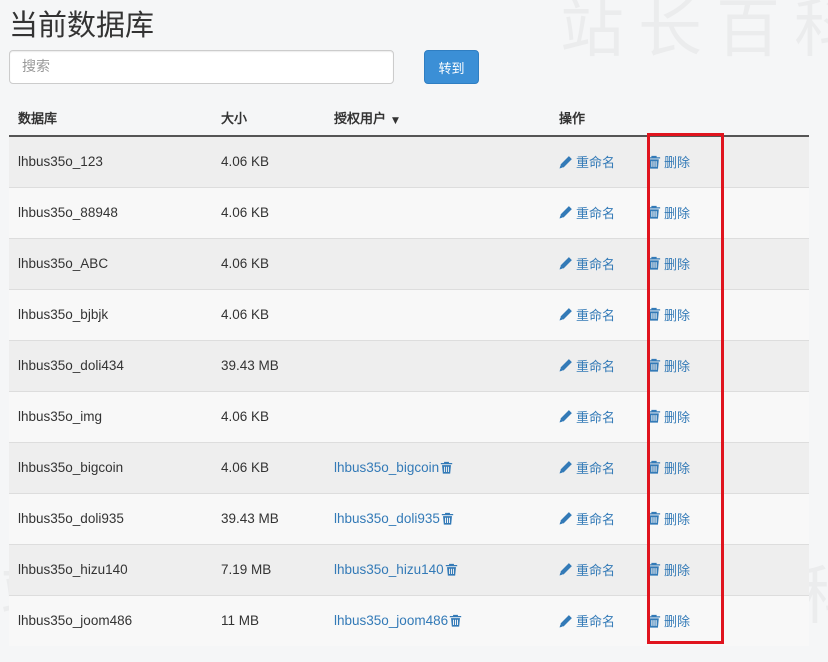 Image resolution: width=828 pixels, height=662 pixels. I want to click on go-button: 转到, so click(451, 67).